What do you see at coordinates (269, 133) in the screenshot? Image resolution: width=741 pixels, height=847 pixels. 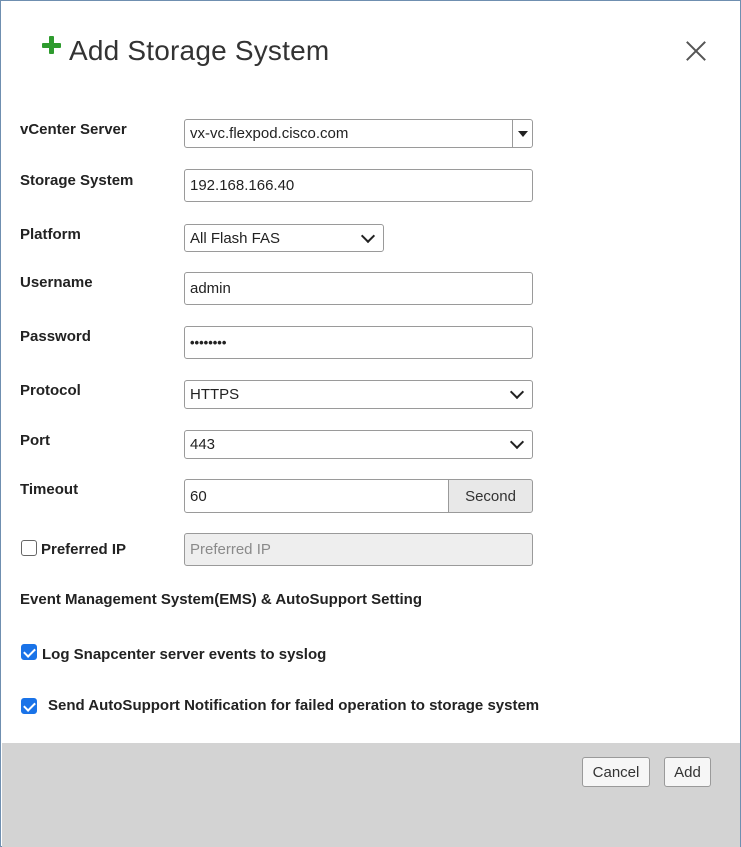 I see `vcenter-server-value: vx-vc.flexpod.cisco.com` at bounding box center [269, 133].